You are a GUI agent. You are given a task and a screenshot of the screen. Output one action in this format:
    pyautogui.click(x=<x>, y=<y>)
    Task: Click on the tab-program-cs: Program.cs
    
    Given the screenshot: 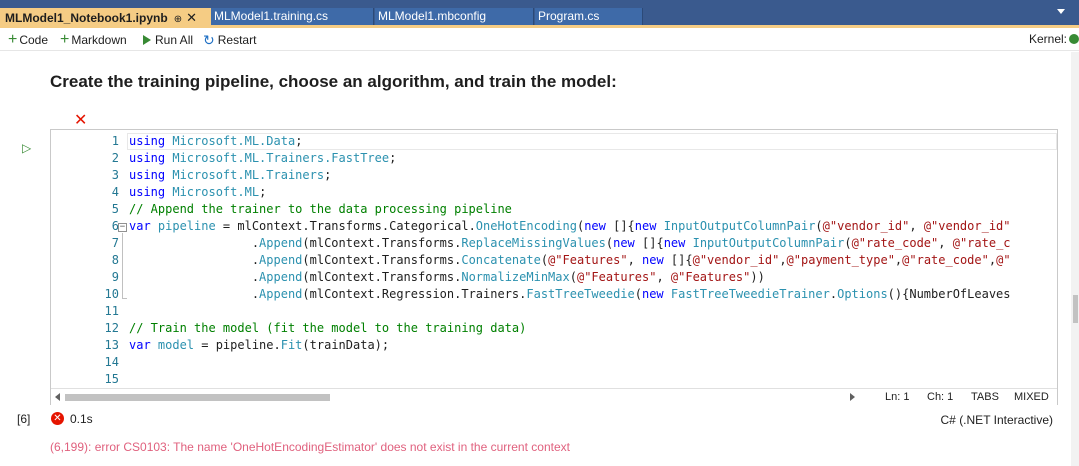 What is the action you would take?
    pyautogui.click(x=589, y=16)
    